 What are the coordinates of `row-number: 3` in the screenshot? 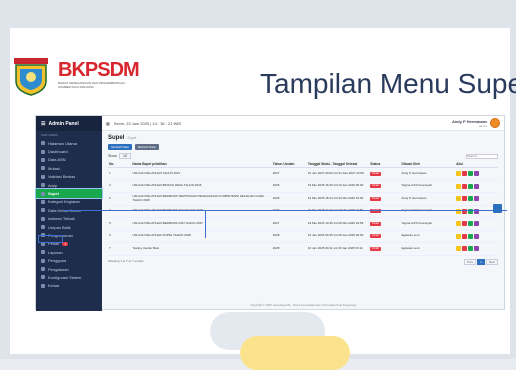 It's located at (120, 199).